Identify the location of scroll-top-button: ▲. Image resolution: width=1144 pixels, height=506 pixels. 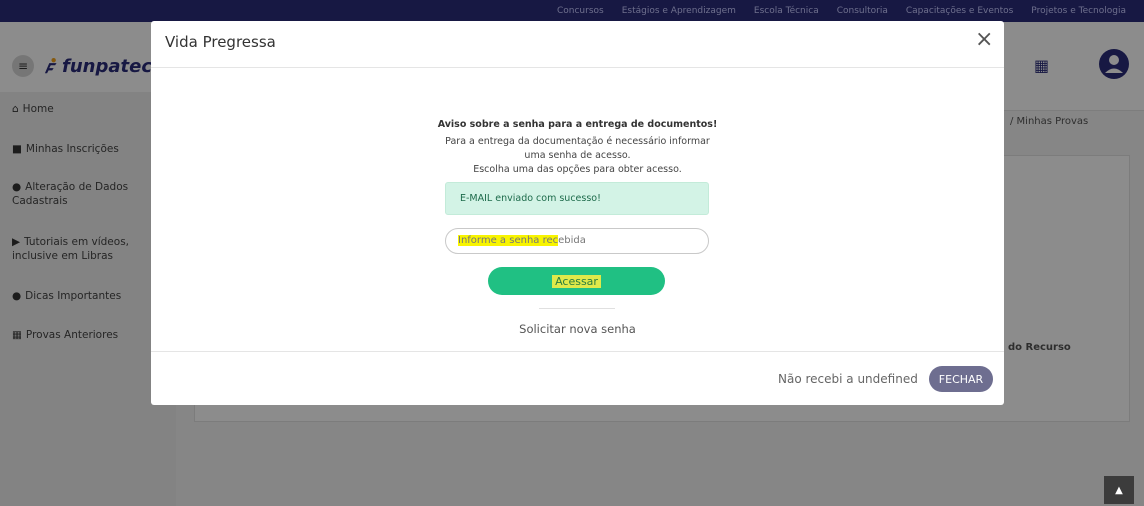
(1119, 490).